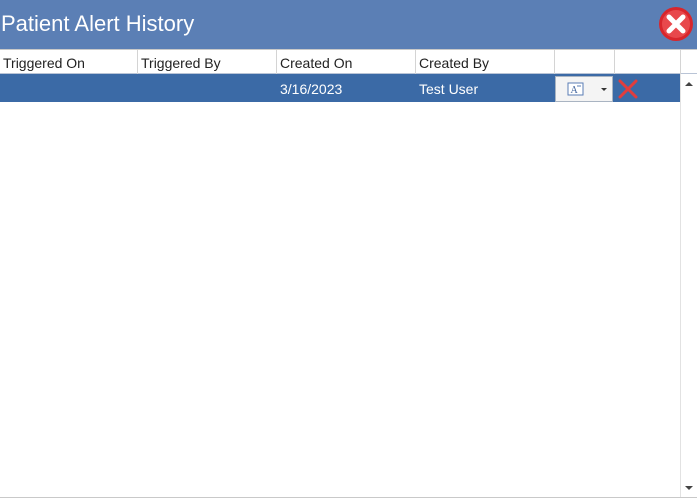 This screenshot has width=697, height=499. I want to click on delete-x-icon, so click(628, 89).